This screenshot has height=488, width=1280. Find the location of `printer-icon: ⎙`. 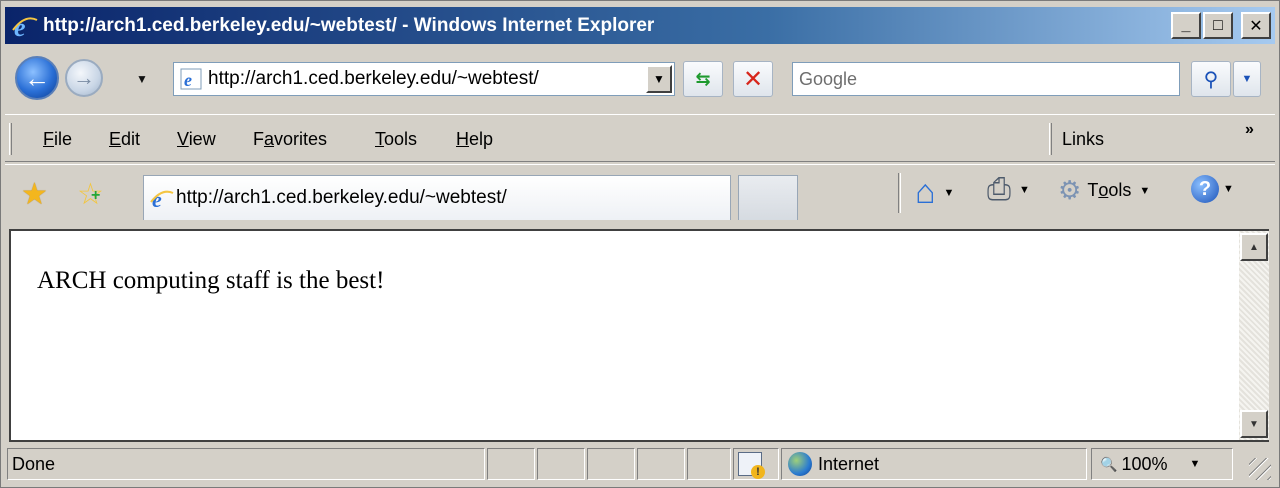

printer-icon: ⎙ is located at coordinates (999, 189).